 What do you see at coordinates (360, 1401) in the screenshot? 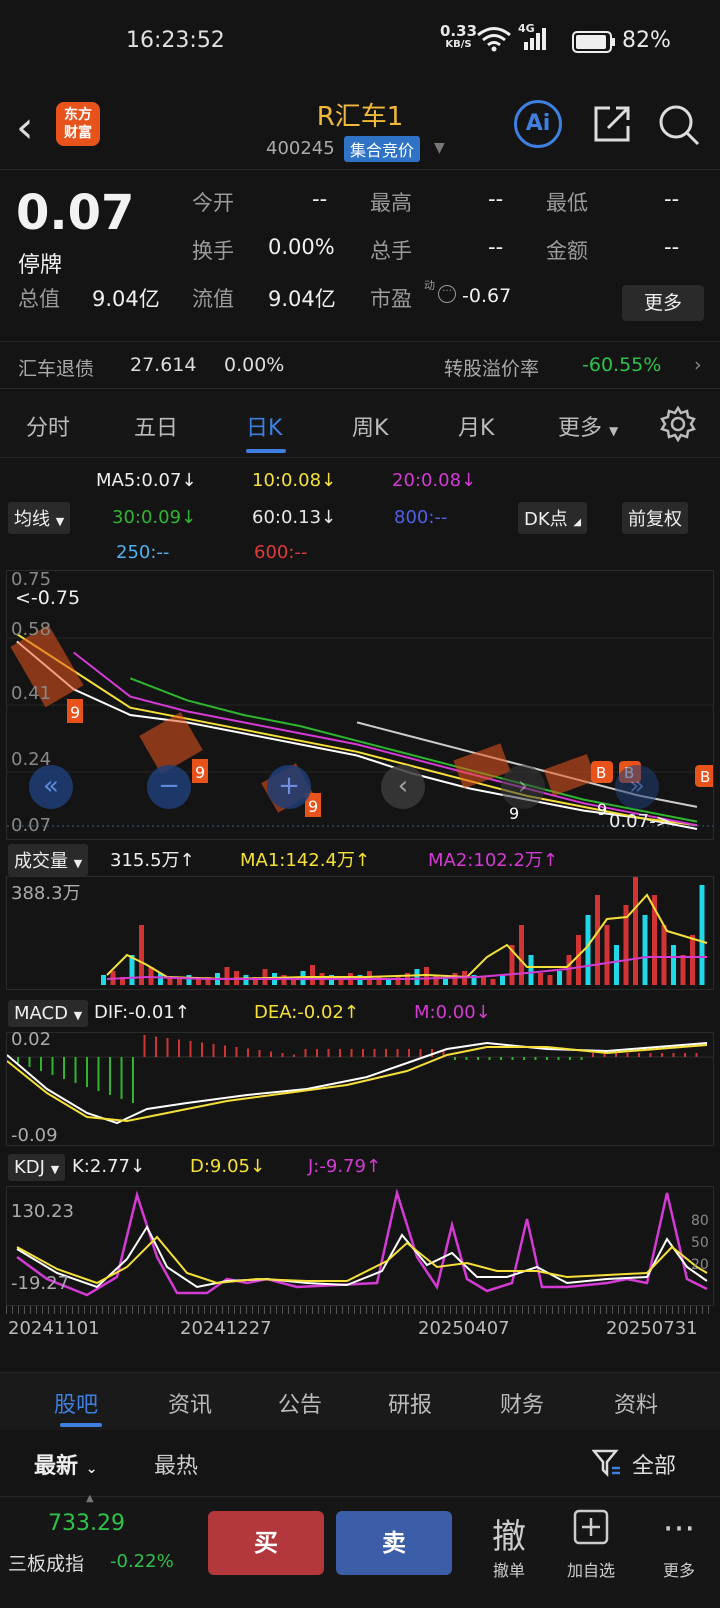
I see `content-tabs: 股吧 资讯 公告 研报 财务 资料` at bounding box center [360, 1401].